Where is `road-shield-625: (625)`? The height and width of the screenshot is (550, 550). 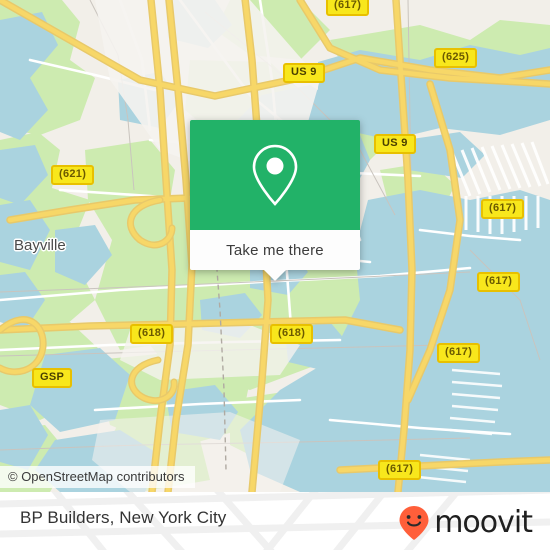
road-shield-625: (625) is located at coordinates (456, 58).